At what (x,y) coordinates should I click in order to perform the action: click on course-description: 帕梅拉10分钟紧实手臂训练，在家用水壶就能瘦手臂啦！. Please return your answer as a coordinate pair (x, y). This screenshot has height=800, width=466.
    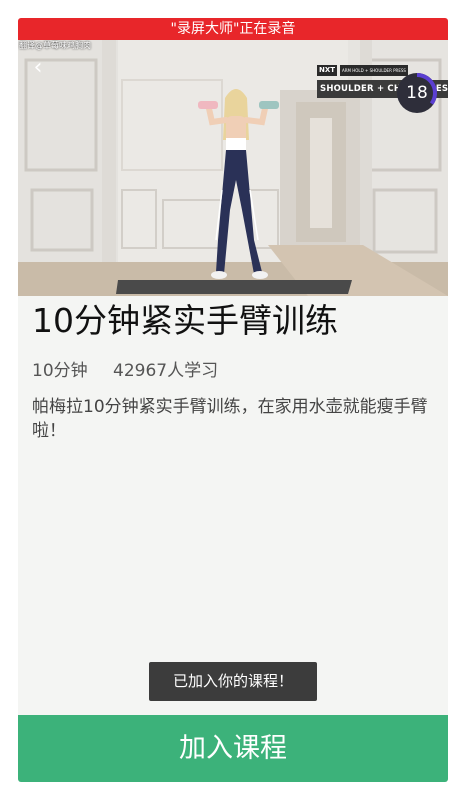
    Looking at the image, I should click on (230, 419).